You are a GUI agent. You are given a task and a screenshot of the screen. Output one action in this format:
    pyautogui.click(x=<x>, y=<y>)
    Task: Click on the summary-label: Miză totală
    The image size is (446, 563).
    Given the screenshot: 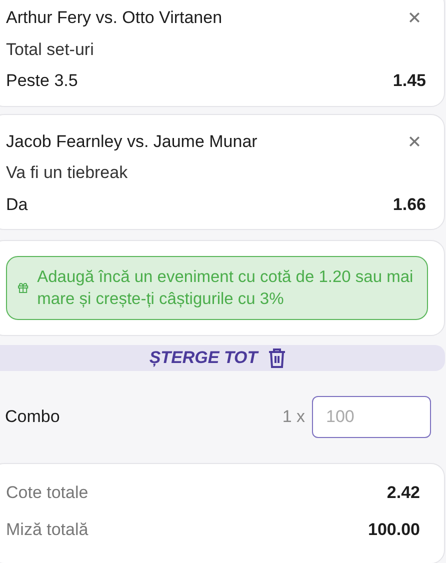 What is the action you would take?
    pyautogui.click(x=47, y=530)
    